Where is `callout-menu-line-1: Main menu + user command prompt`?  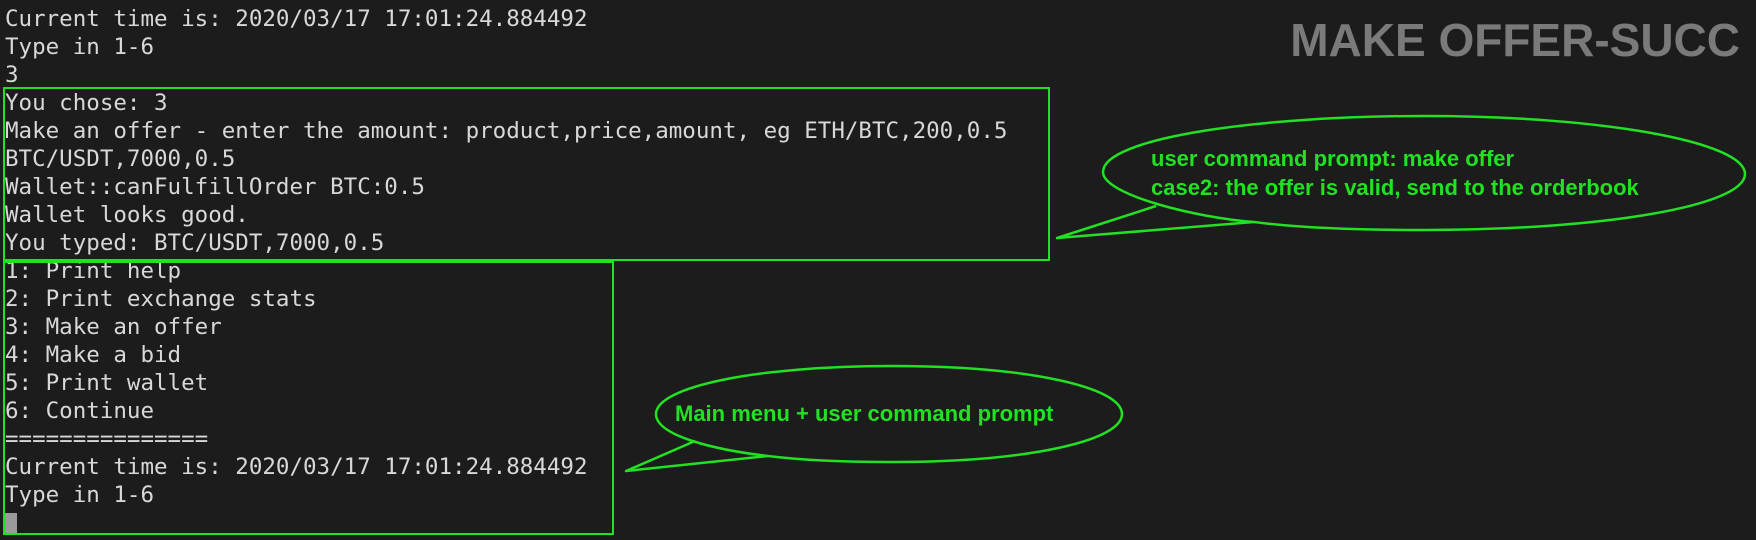 callout-menu-line-1: Main menu + user command prompt is located at coordinates (864, 413).